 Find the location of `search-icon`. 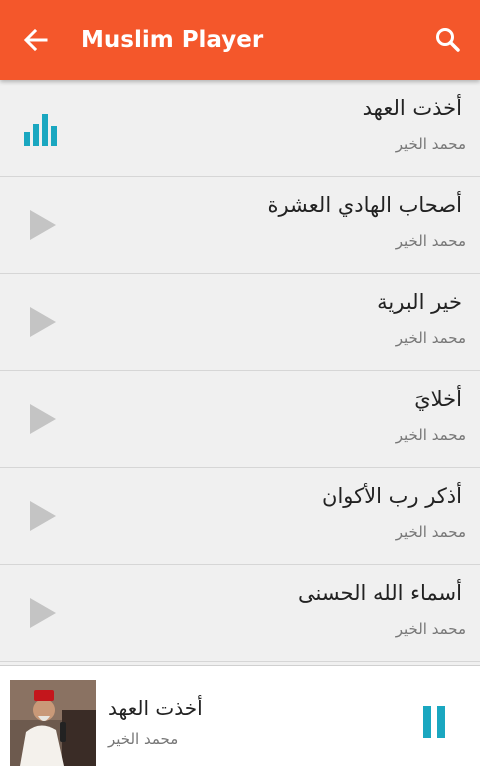

search-icon is located at coordinates (448, 40).